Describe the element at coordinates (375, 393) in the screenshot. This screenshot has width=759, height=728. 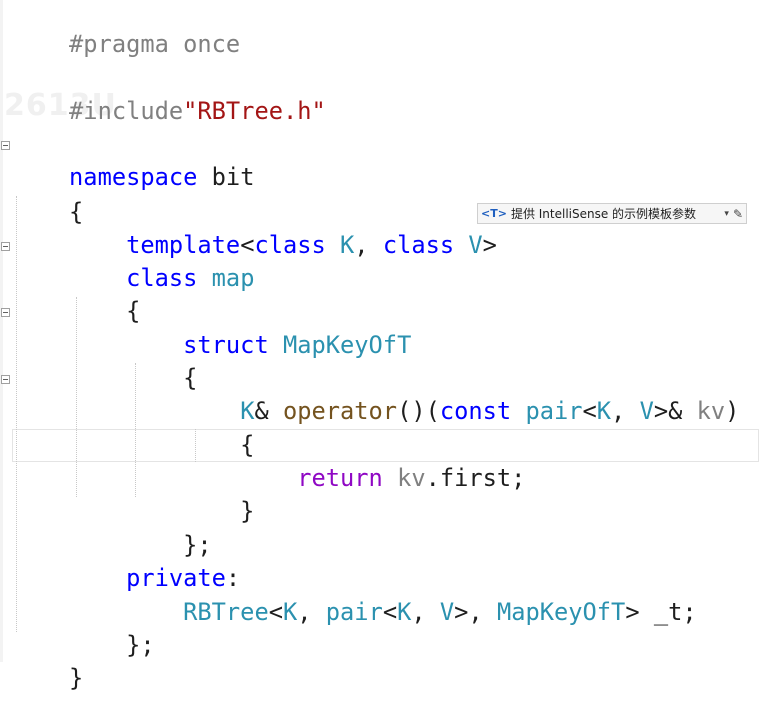
I see `code-line-10: K& operator()(const pair<K, V>& kv)` at that location.